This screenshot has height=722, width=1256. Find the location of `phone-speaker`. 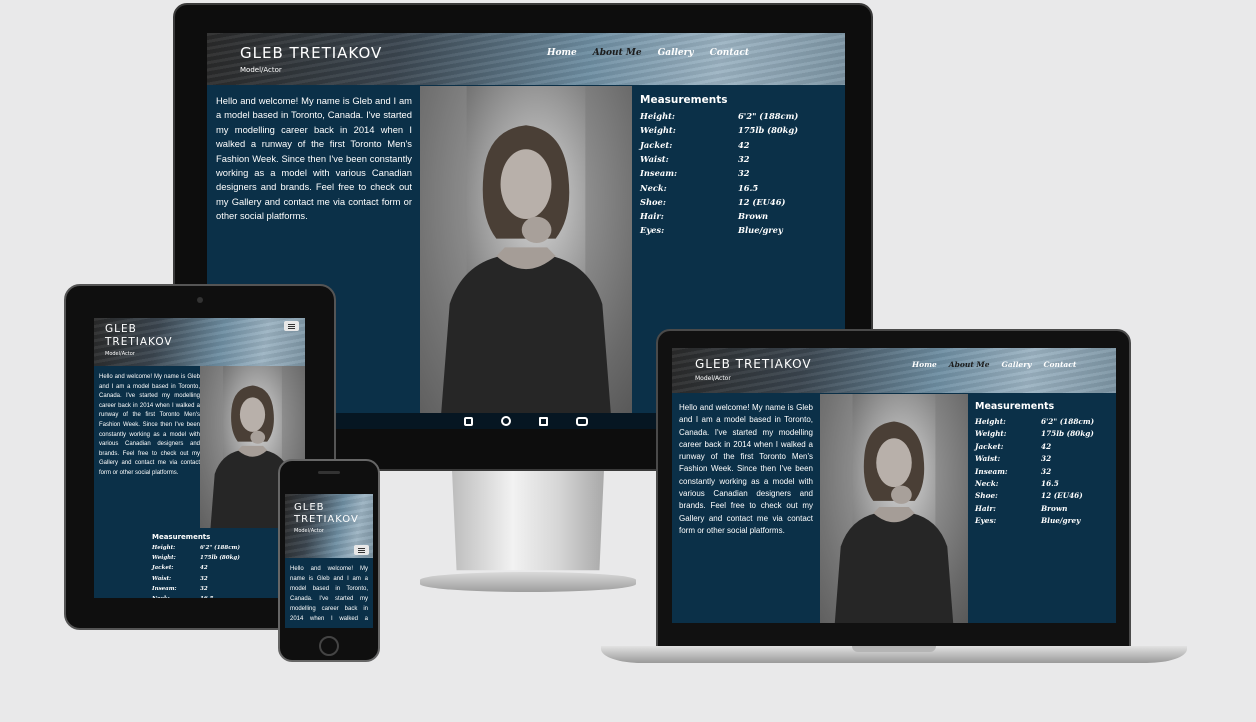

phone-speaker is located at coordinates (329, 472).